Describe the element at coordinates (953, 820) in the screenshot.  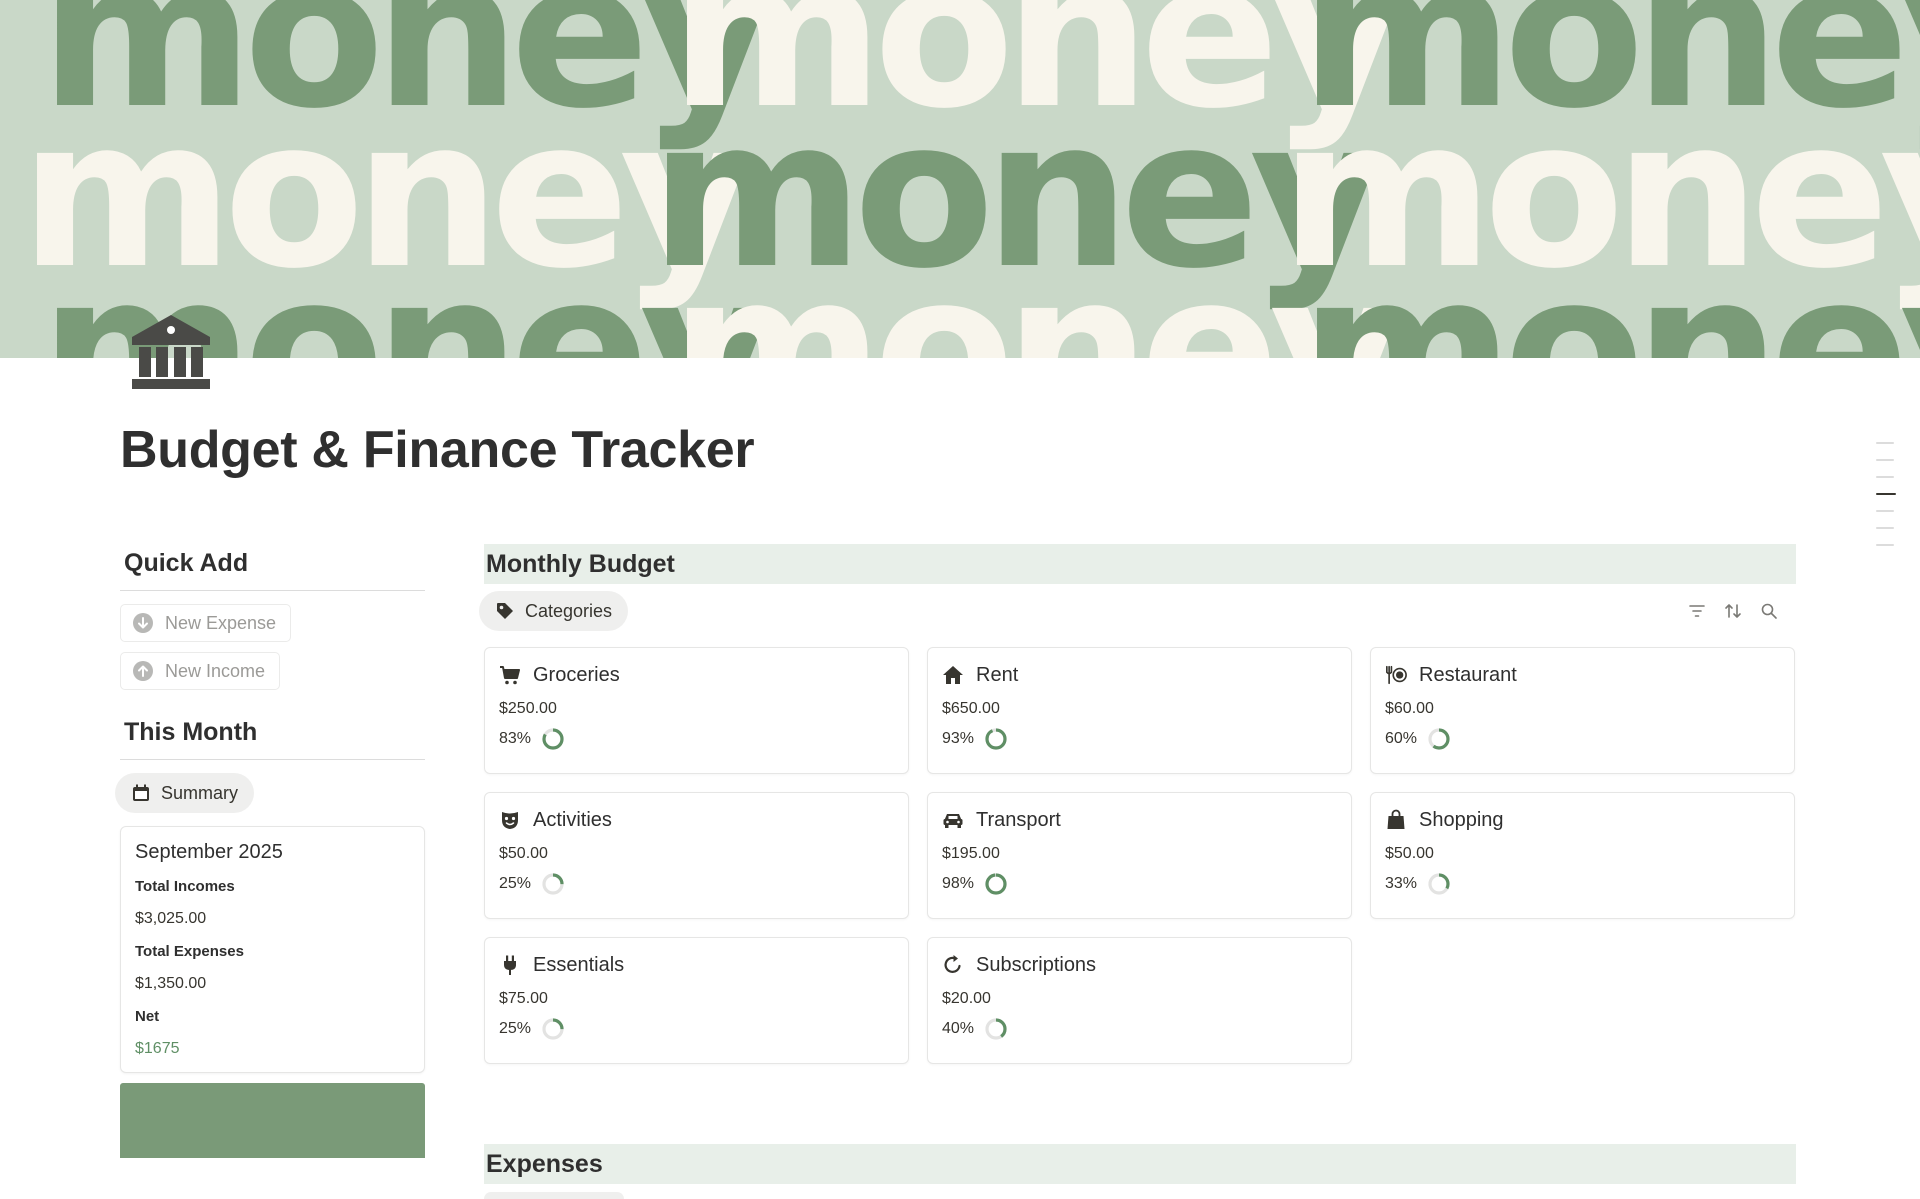
I see `car-icon` at that location.